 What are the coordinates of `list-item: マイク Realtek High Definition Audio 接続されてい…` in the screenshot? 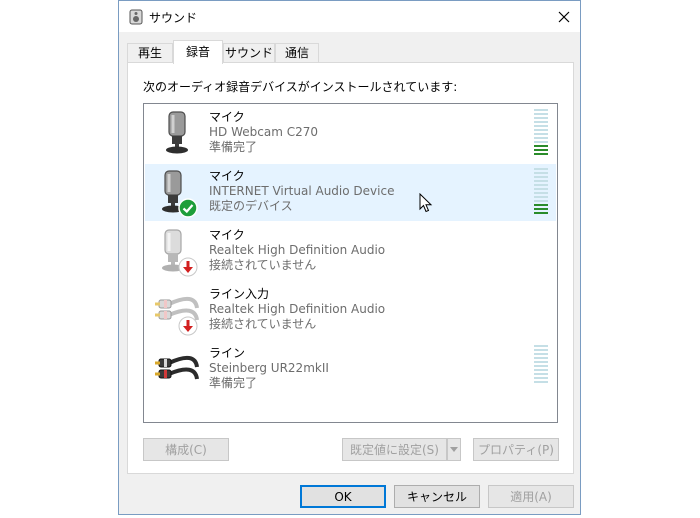 It's located at (350, 251).